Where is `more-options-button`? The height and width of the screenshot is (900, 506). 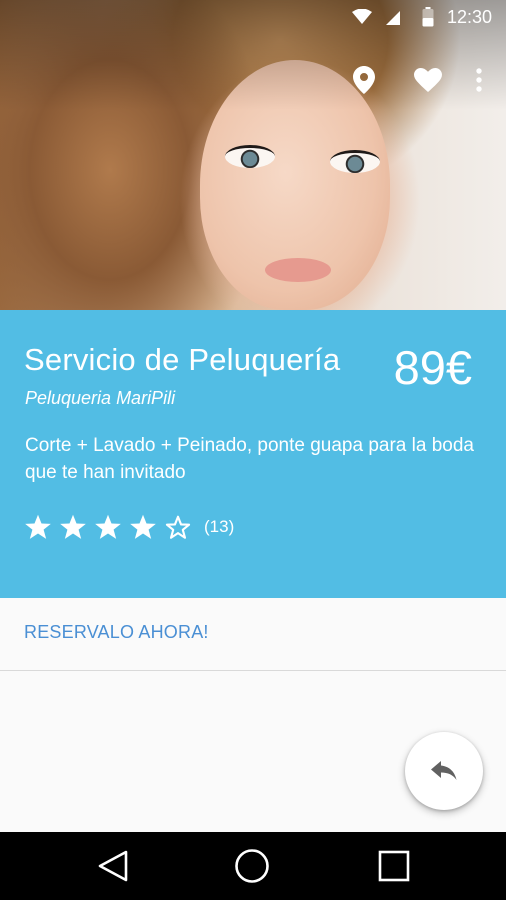
more-options-button is located at coordinates (479, 80).